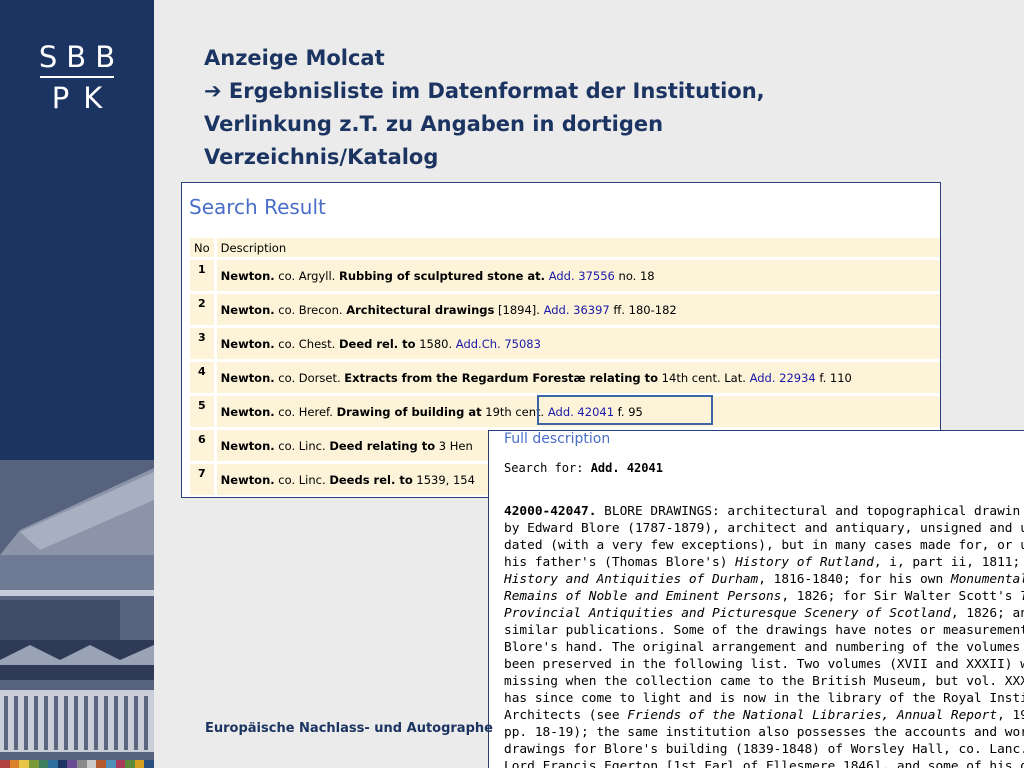 Image resolution: width=1024 pixels, height=768 pixels. What do you see at coordinates (704, 377) in the screenshot?
I see `row-date: 14th cent. Lat.` at bounding box center [704, 377].